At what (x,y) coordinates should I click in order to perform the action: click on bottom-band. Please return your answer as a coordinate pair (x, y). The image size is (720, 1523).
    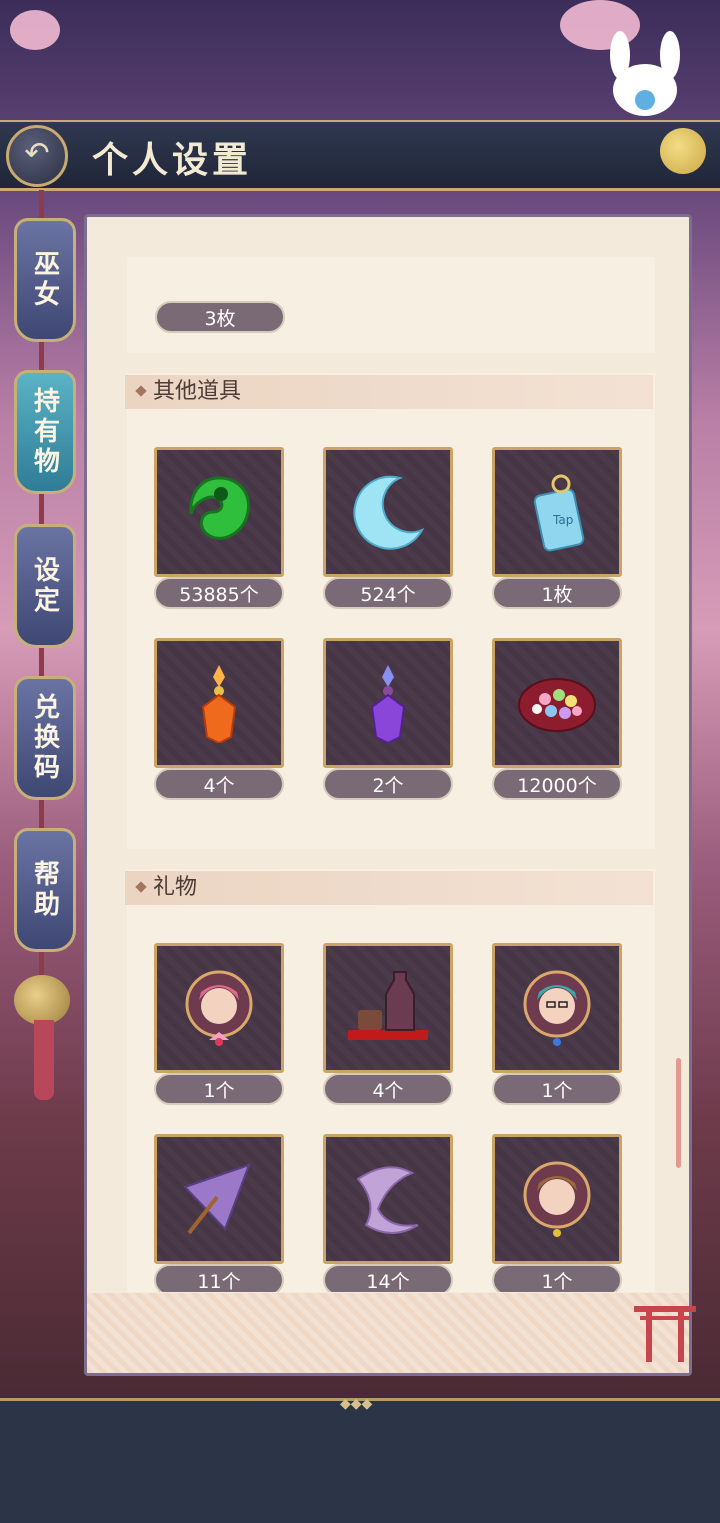
    Looking at the image, I should click on (360, 1460).